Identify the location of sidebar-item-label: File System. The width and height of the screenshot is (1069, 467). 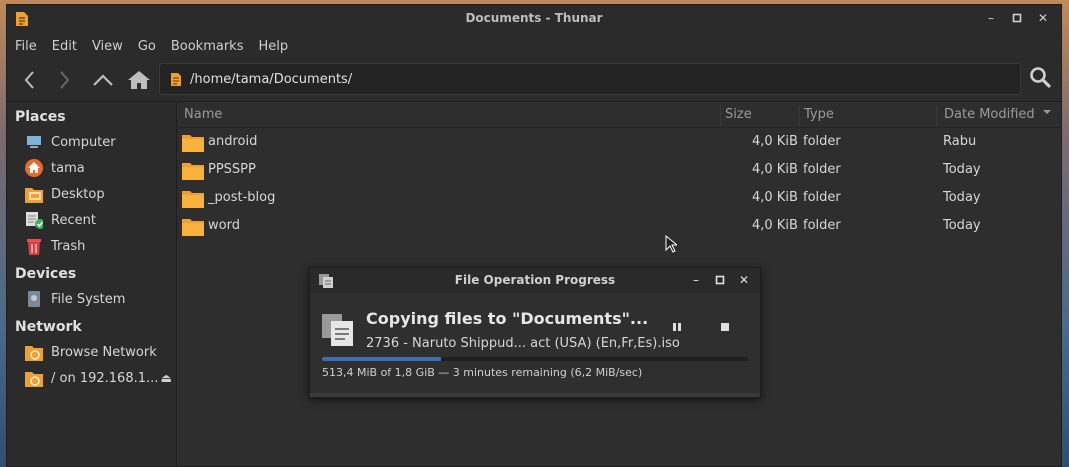
(88, 299).